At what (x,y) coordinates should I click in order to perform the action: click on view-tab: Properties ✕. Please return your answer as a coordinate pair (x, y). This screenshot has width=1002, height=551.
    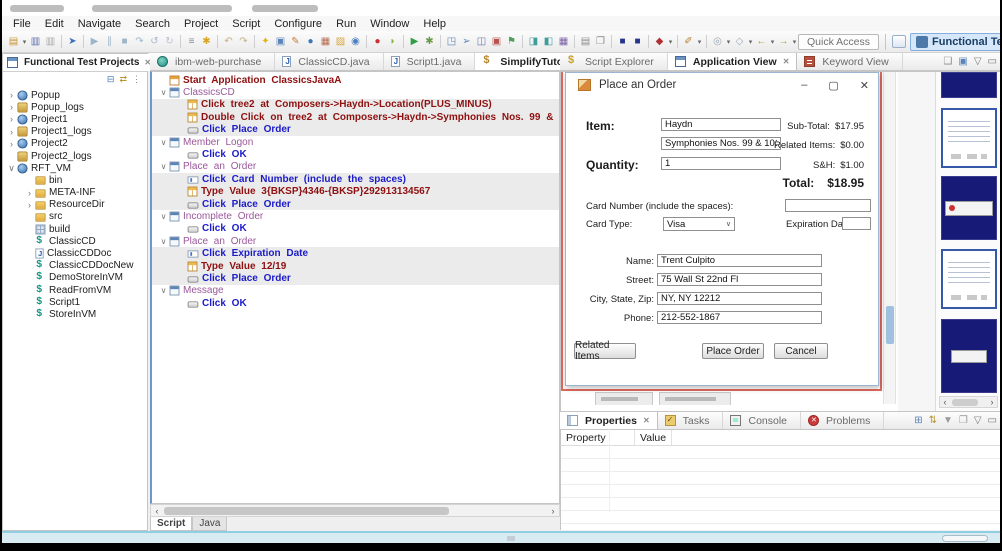
    Looking at the image, I should click on (609, 420).